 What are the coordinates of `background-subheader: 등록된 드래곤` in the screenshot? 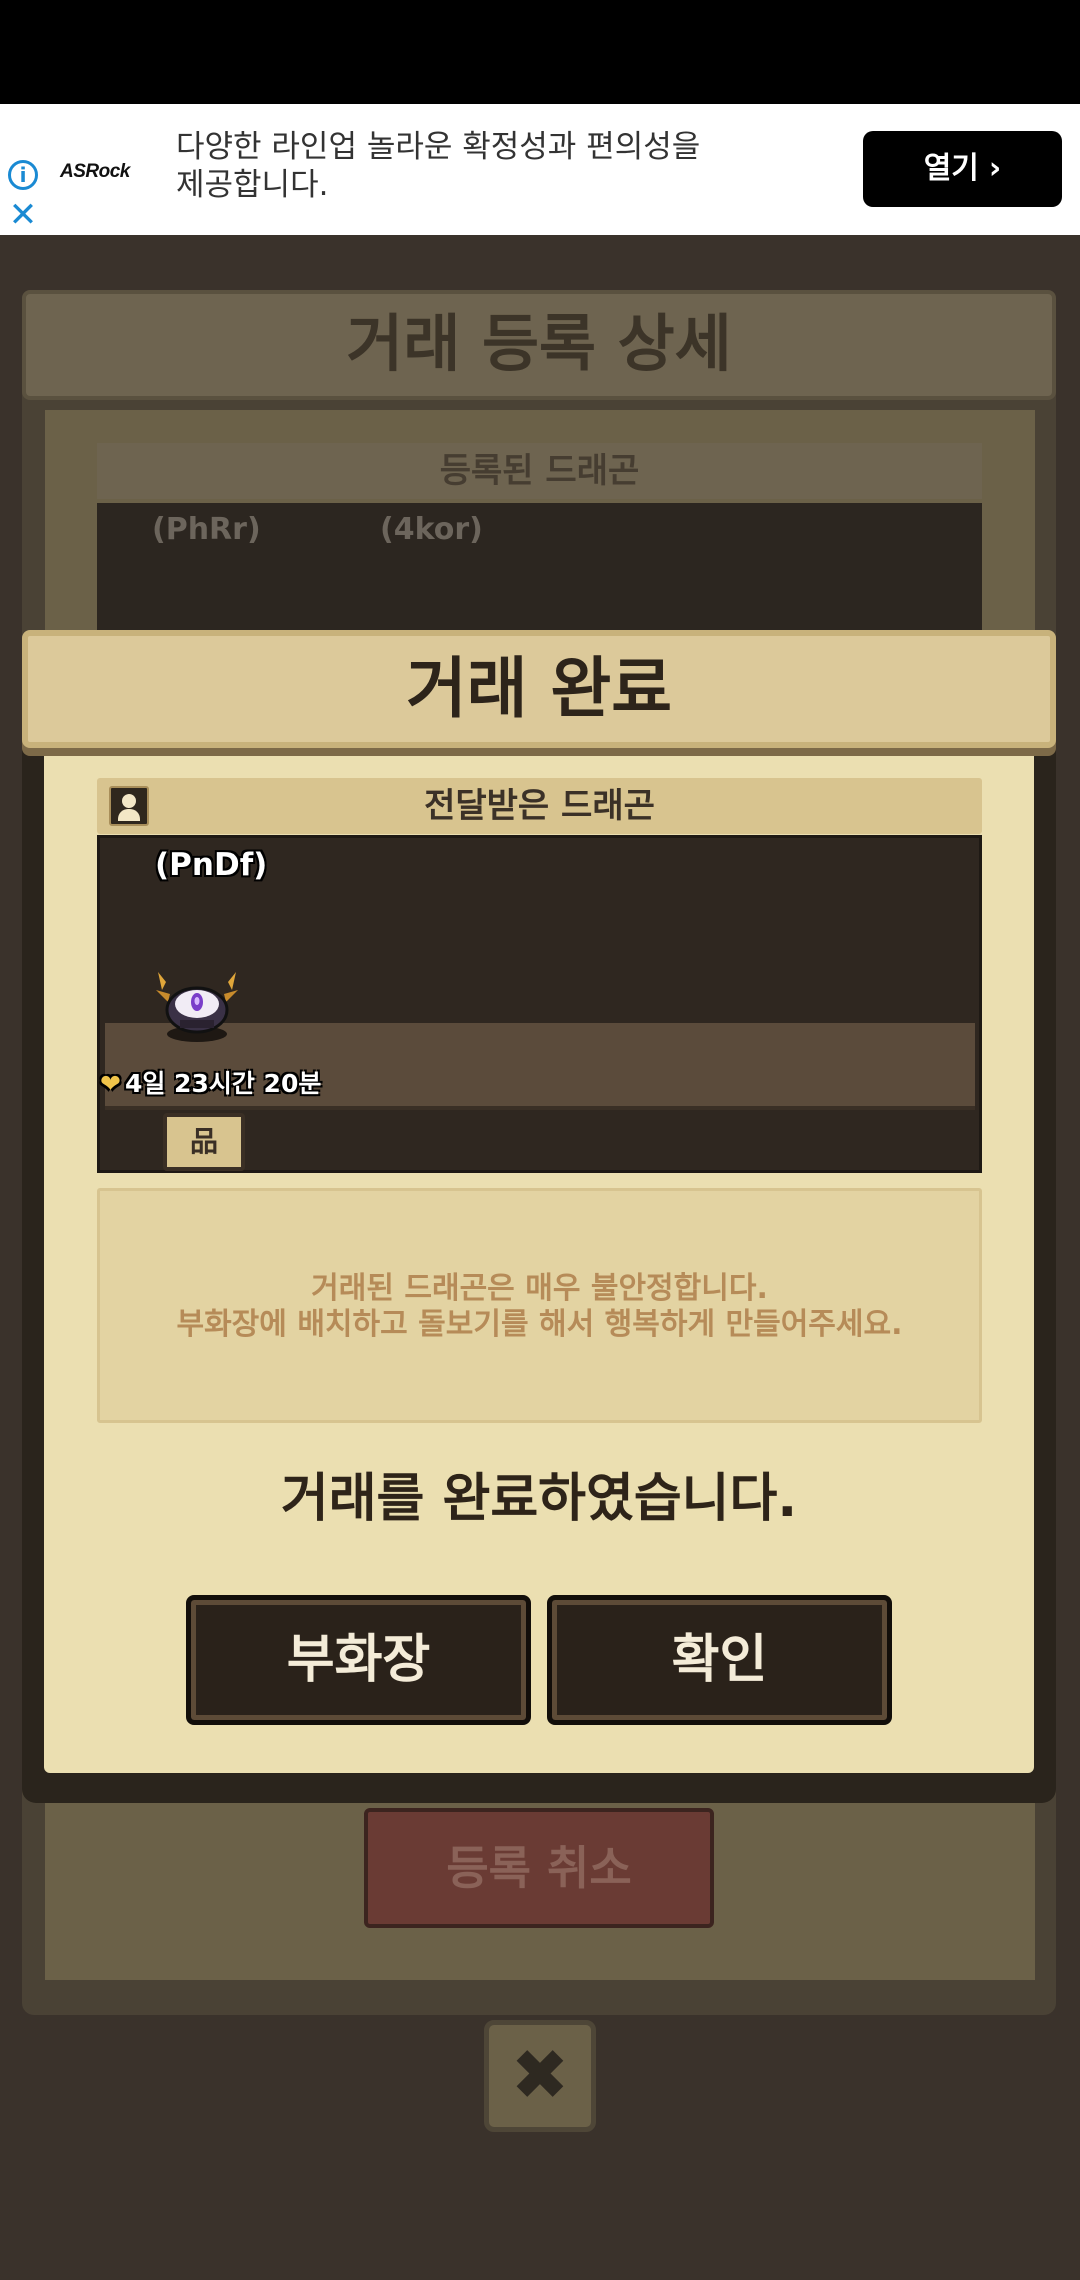 It's located at (539, 471).